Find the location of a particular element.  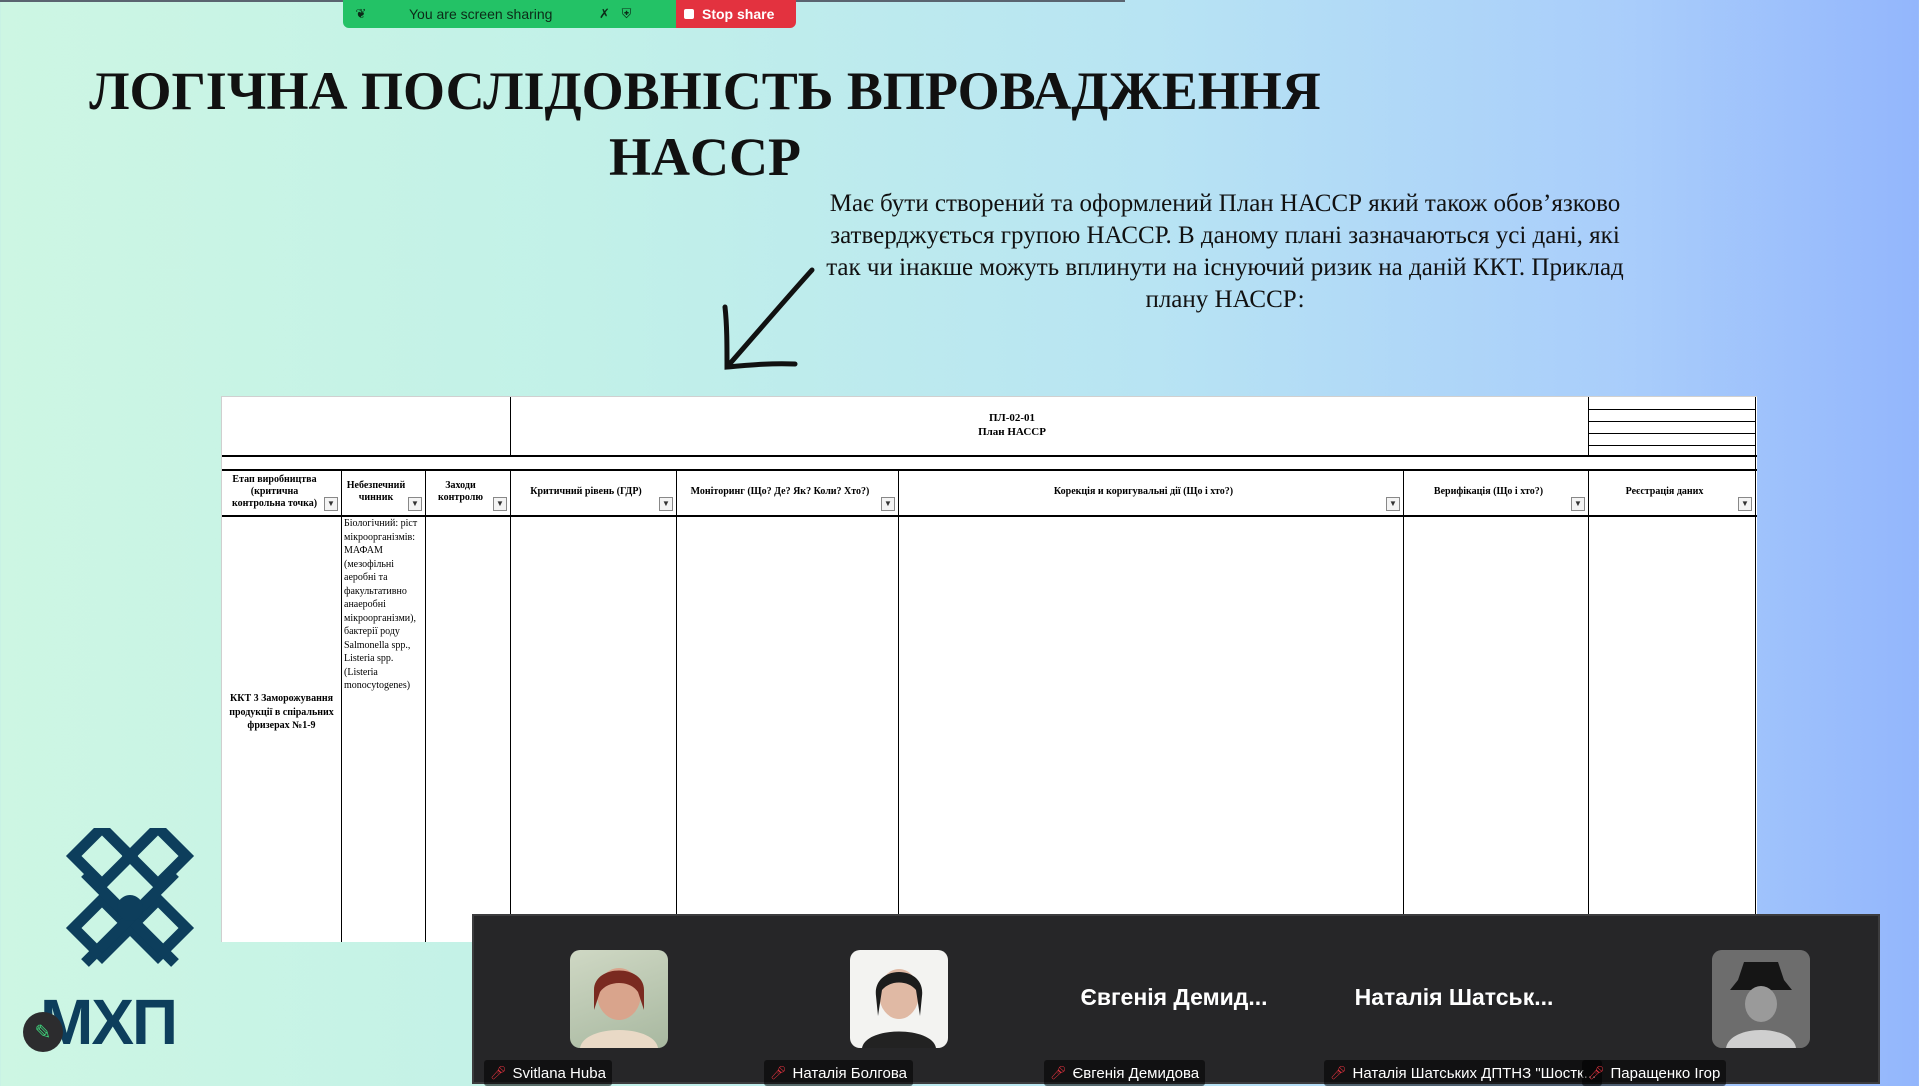

col-verification: Верифікація (Що і хто?) is located at coordinates (1488, 491).